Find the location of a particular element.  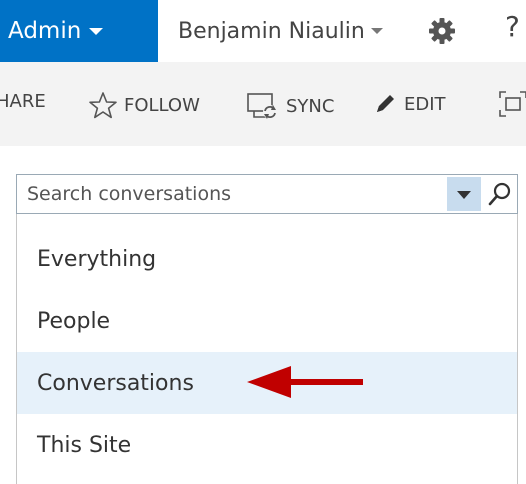

admin-menu-button: Admin is located at coordinates (79, 31).